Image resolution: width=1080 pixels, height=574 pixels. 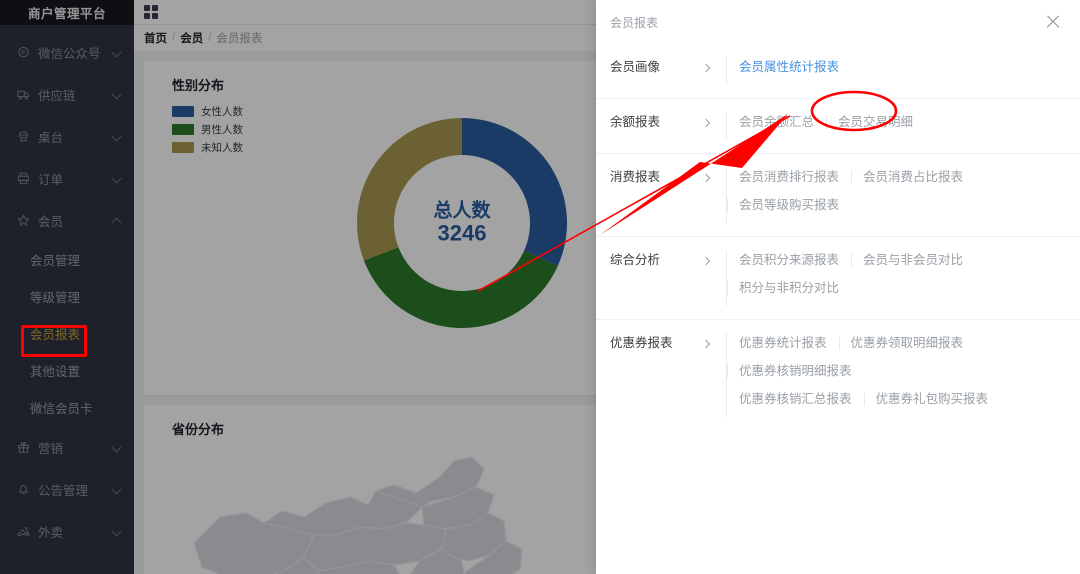 What do you see at coordinates (648, 260) in the screenshot?
I see `panel-row-label: 综合分析` at bounding box center [648, 260].